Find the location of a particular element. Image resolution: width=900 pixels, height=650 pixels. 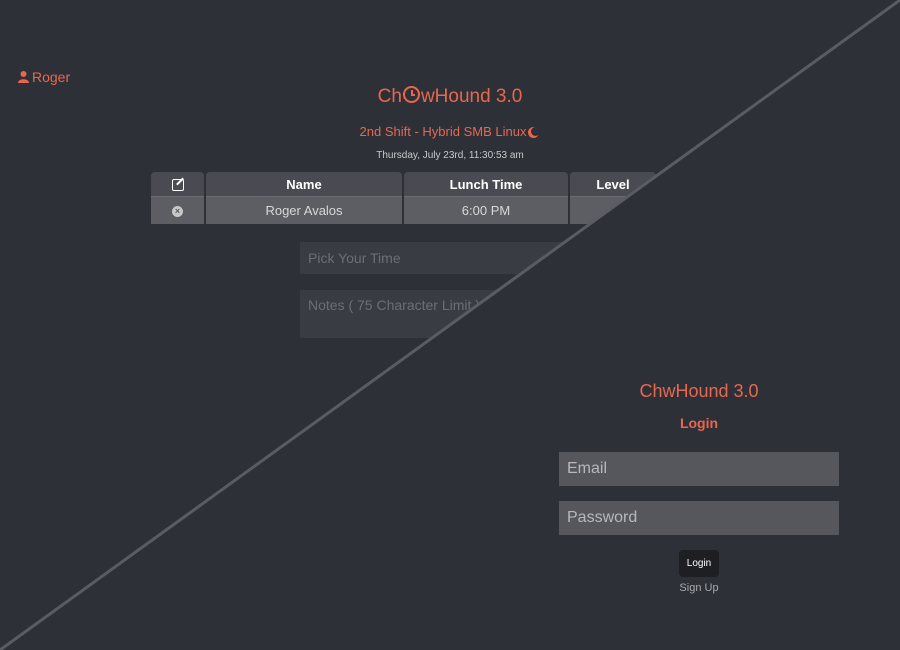

remove-cell: × is located at coordinates (177, 210).